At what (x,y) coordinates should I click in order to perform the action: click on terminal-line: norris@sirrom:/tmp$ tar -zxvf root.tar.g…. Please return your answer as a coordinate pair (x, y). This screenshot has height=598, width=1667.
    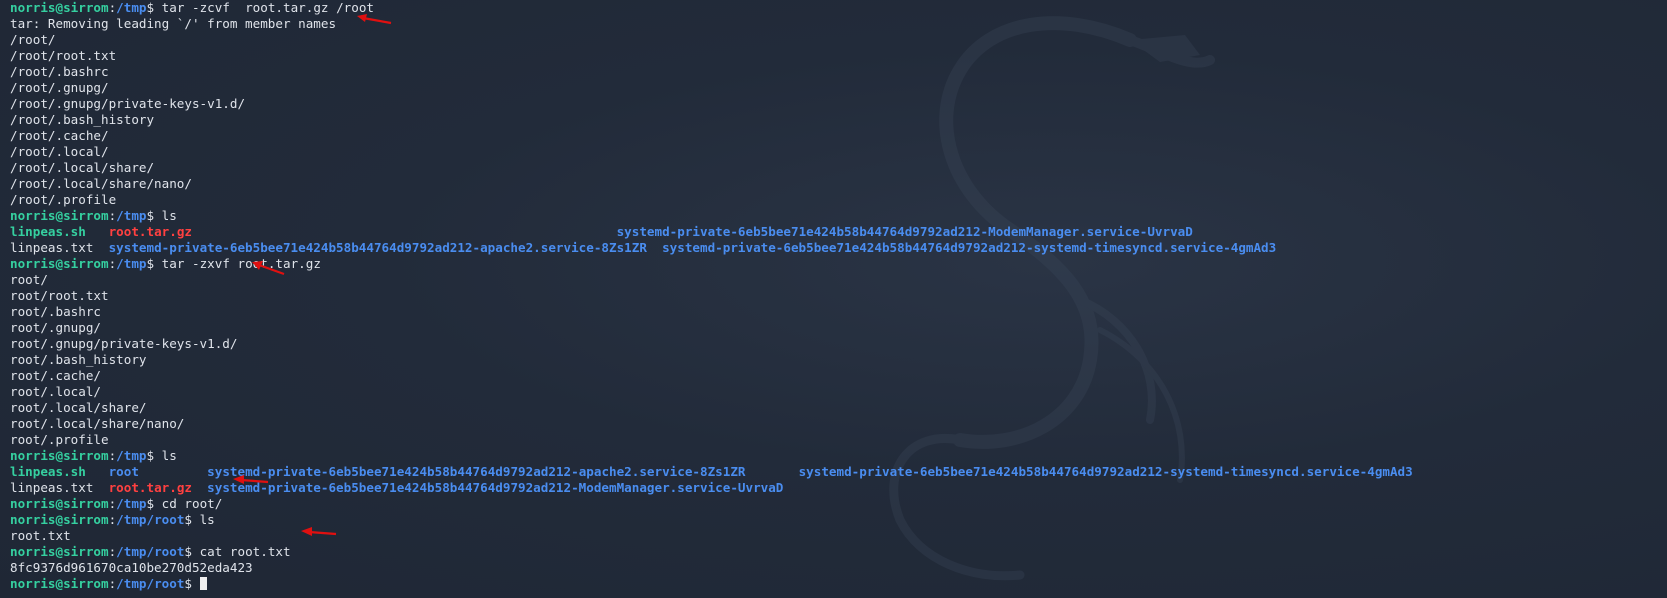
    Looking at the image, I should click on (711, 264).